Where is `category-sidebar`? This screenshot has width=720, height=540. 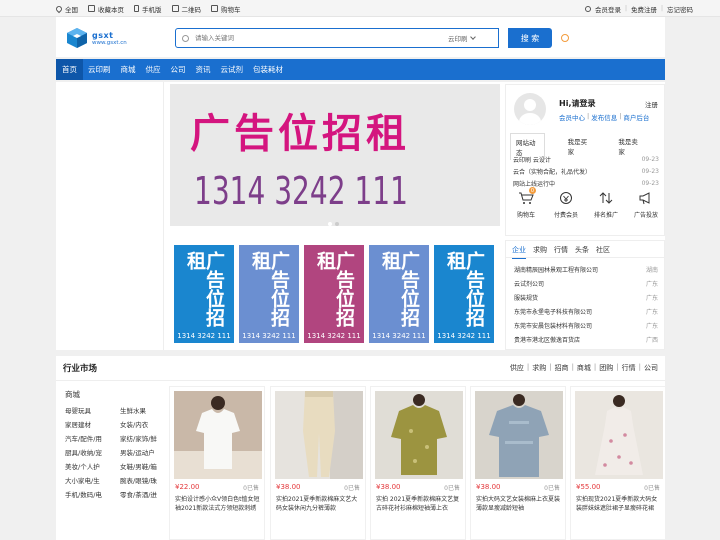 category-sidebar is located at coordinates (110, 216).